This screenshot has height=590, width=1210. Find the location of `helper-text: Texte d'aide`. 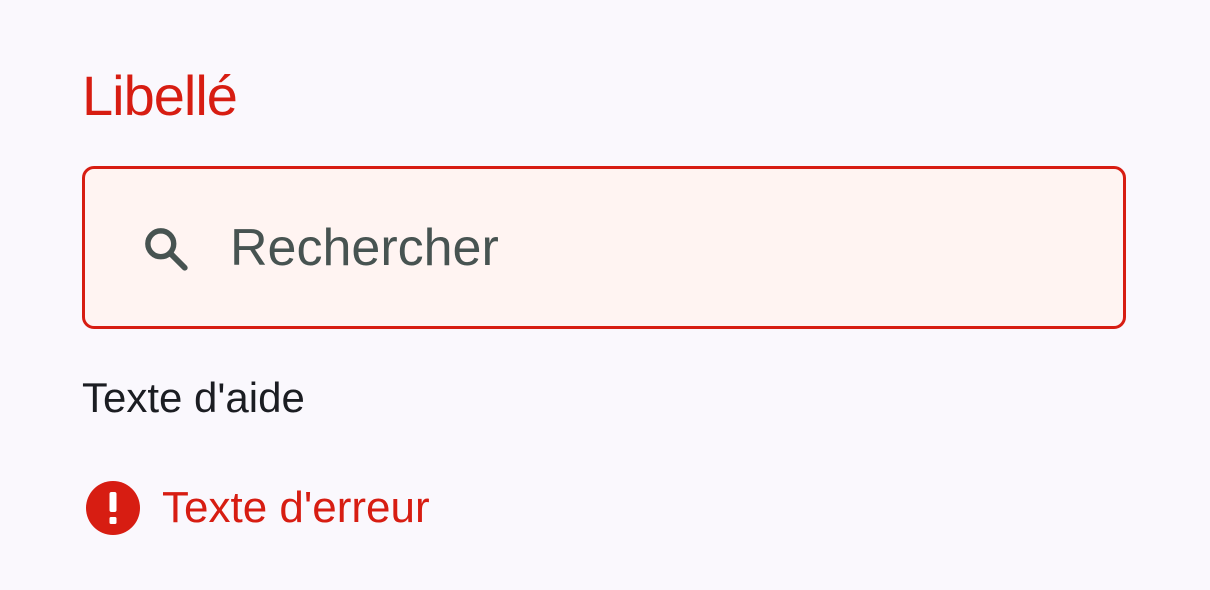

helper-text: Texte d'aide is located at coordinates (193, 397).